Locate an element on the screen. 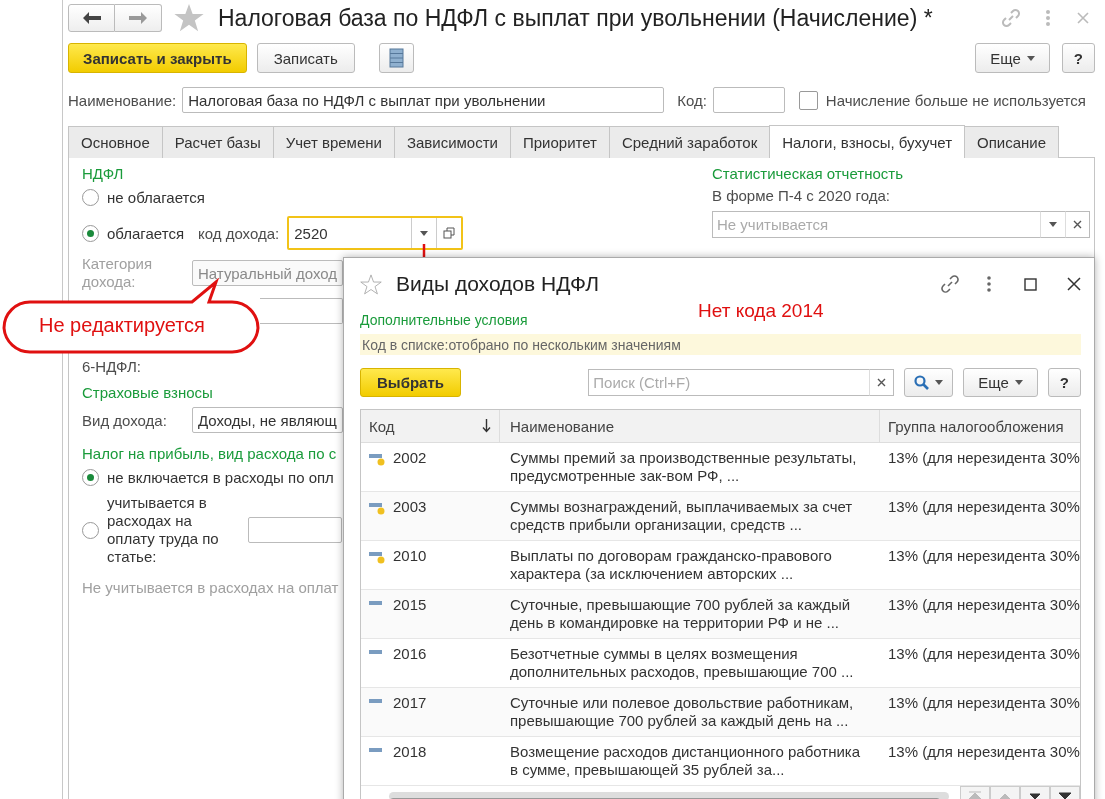 This screenshot has height=799, width=1105. table-cell: 2003 is located at coordinates (430, 516).